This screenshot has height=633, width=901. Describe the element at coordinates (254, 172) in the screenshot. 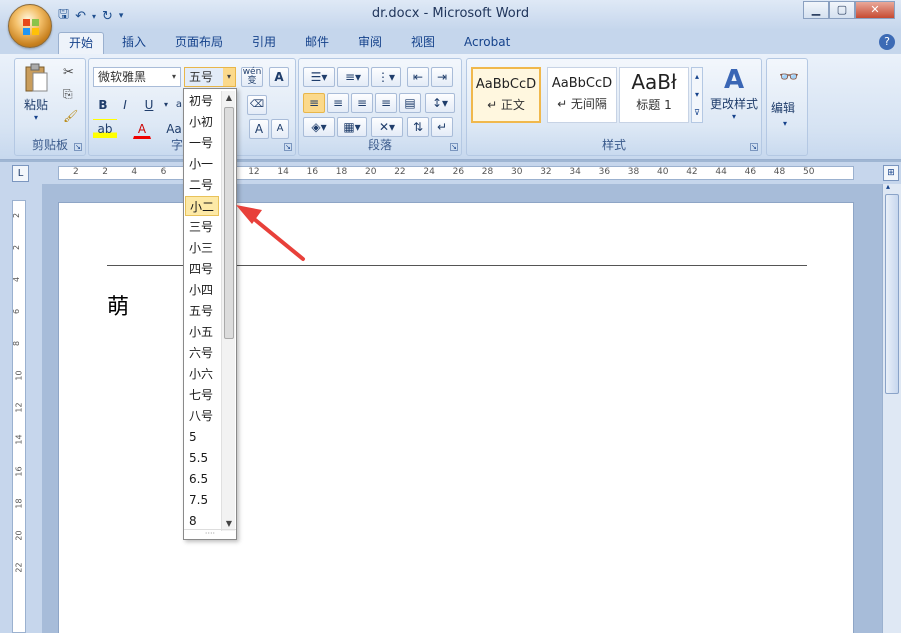

I see `ruler-tick: 12` at that location.